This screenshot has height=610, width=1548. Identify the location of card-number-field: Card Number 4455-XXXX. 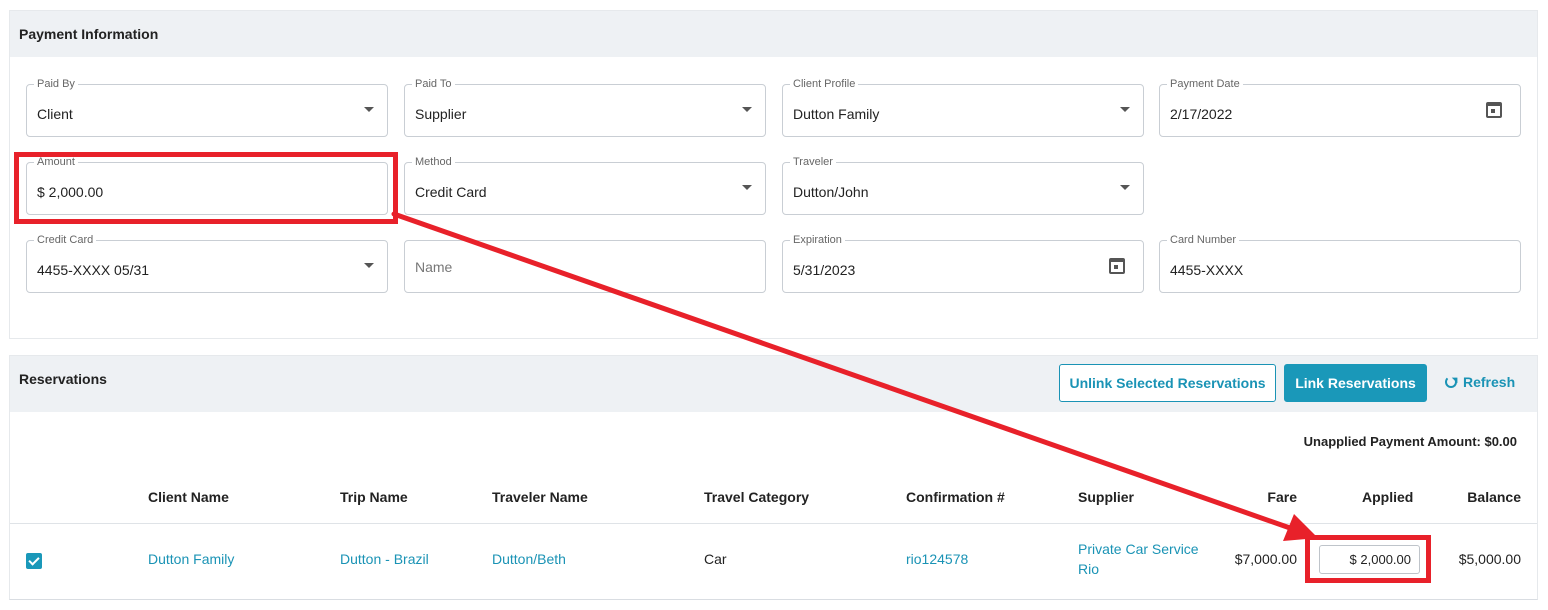
(1340, 263).